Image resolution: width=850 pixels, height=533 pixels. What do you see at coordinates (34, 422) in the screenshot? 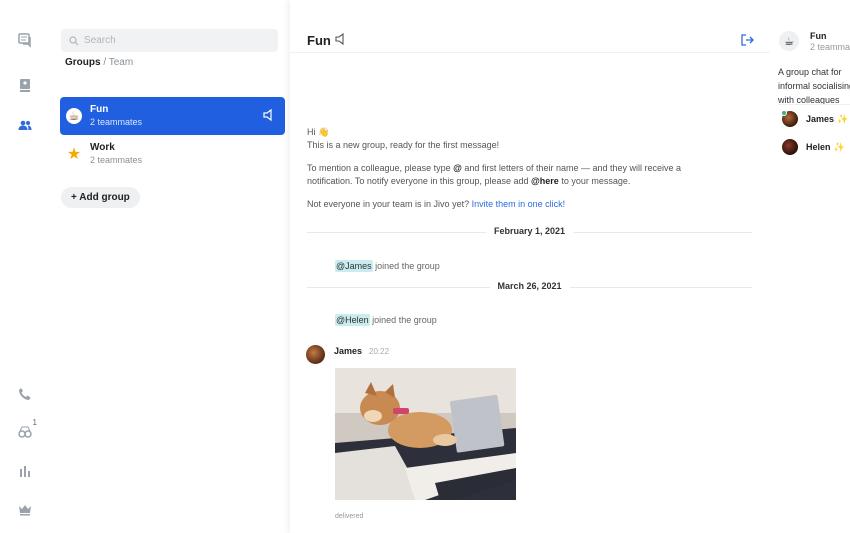
I see `visitors-badge: 1` at bounding box center [34, 422].